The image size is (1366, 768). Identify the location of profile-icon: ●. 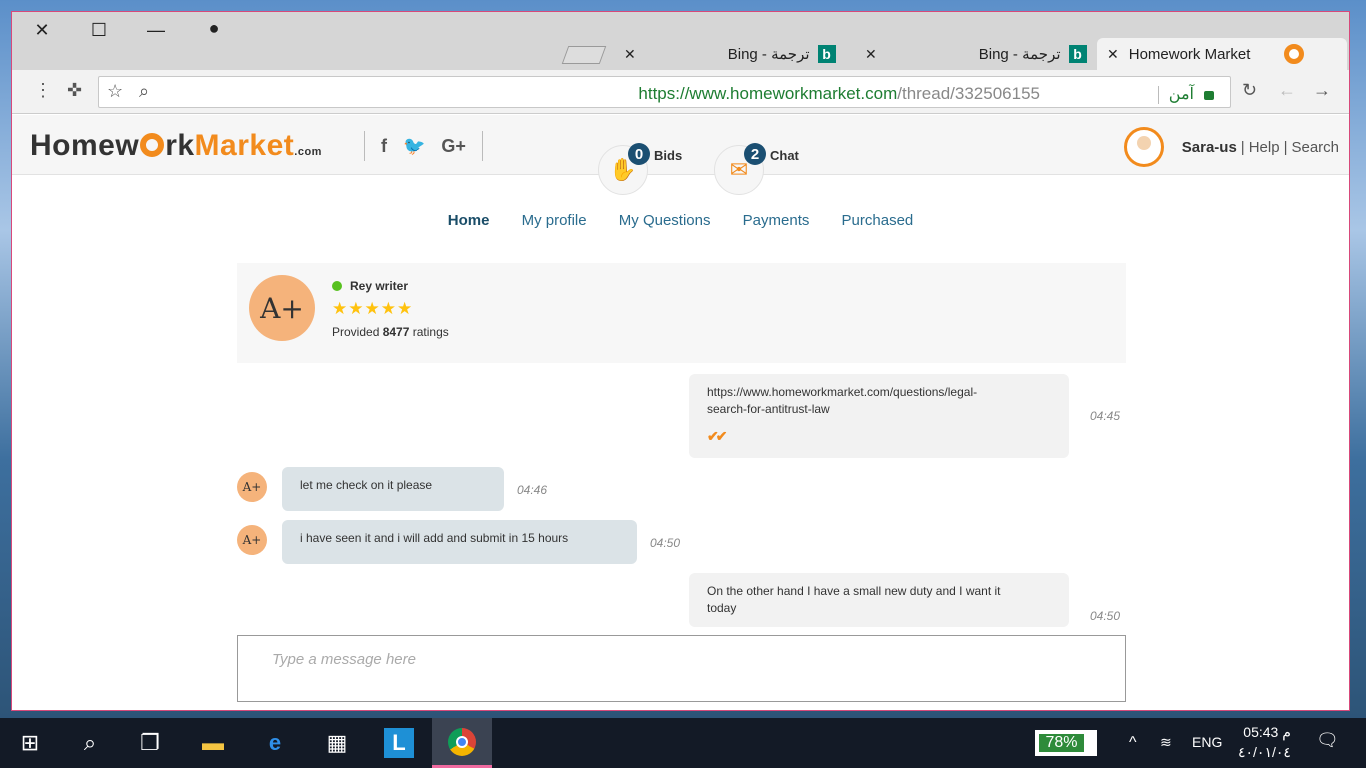
(214, 28).